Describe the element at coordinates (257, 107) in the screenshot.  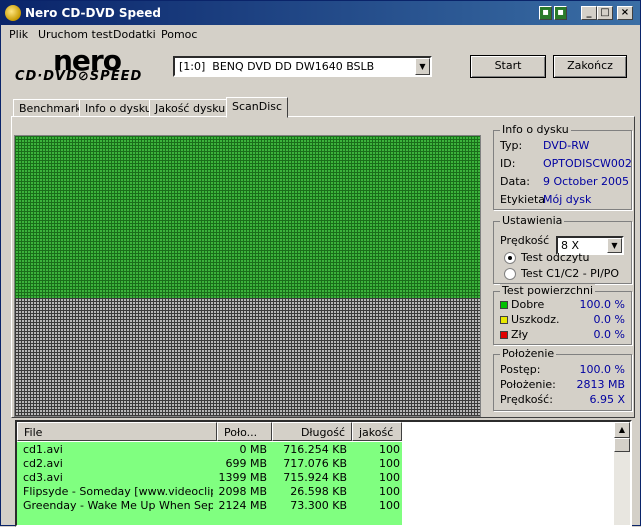
I see `tab-scandisc: ScanDisc` at that location.